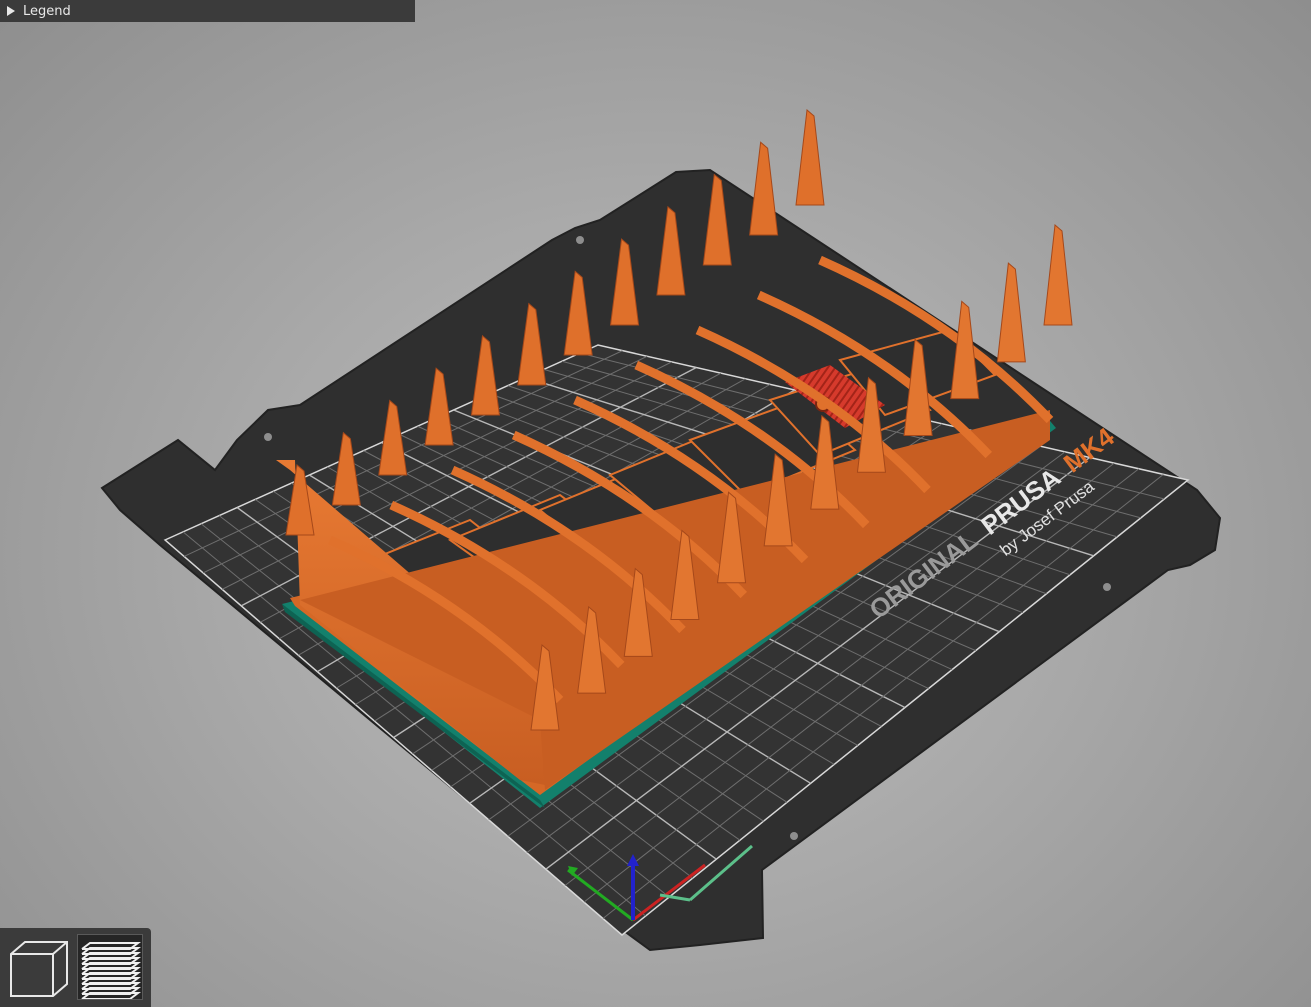 The width and height of the screenshot is (1311, 1007). I want to click on view-toolbar, so click(75, 967).